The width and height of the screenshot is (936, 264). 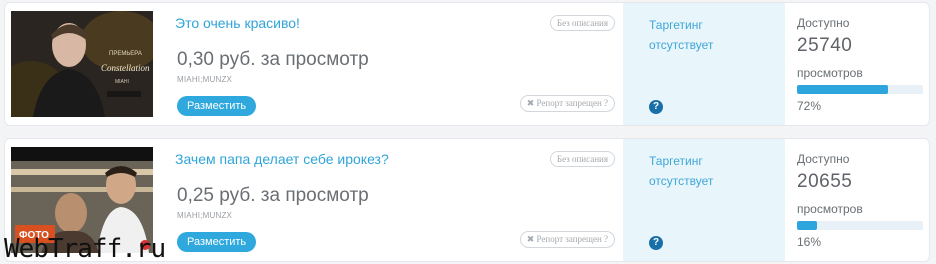 What do you see at coordinates (273, 59) in the screenshot?
I see `price-per-view: 0,30 руб. за просмотр` at bounding box center [273, 59].